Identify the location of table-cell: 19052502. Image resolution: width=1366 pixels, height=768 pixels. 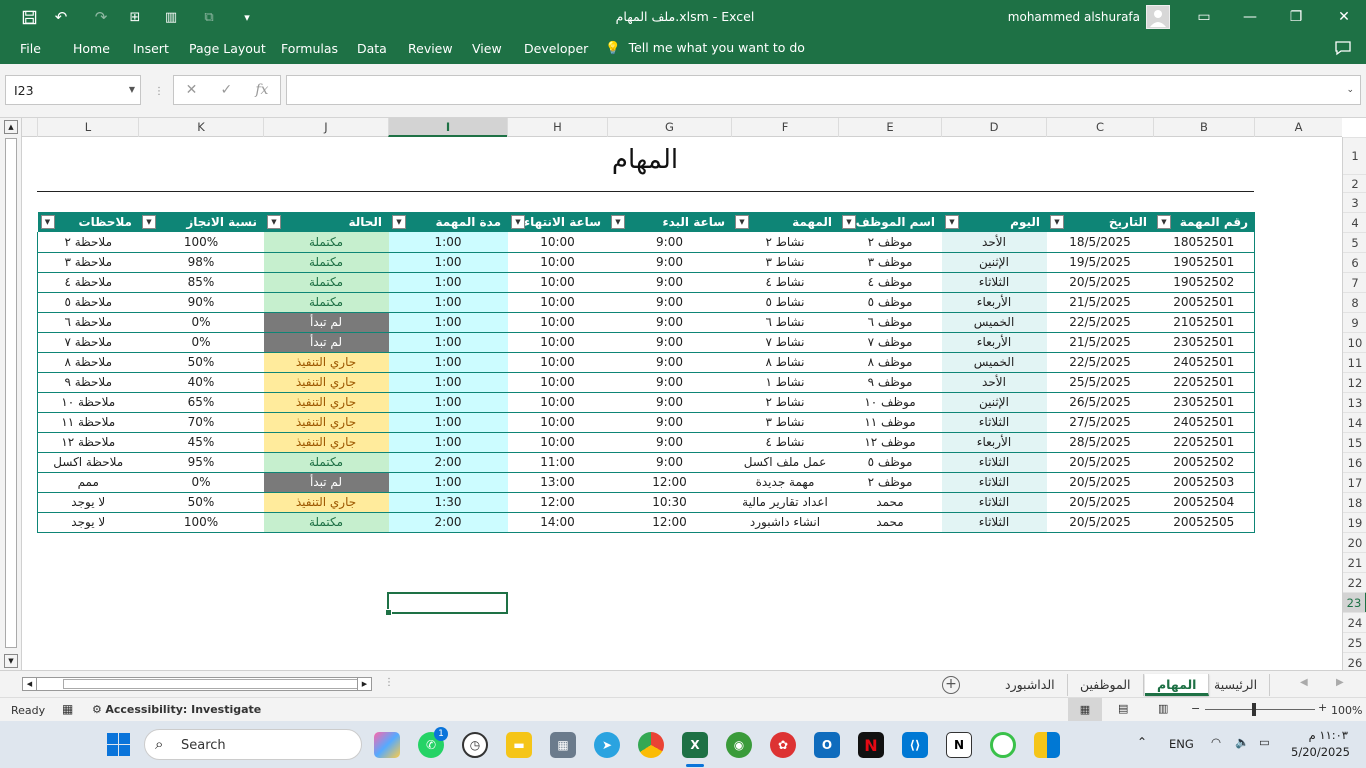
(1204, 282).